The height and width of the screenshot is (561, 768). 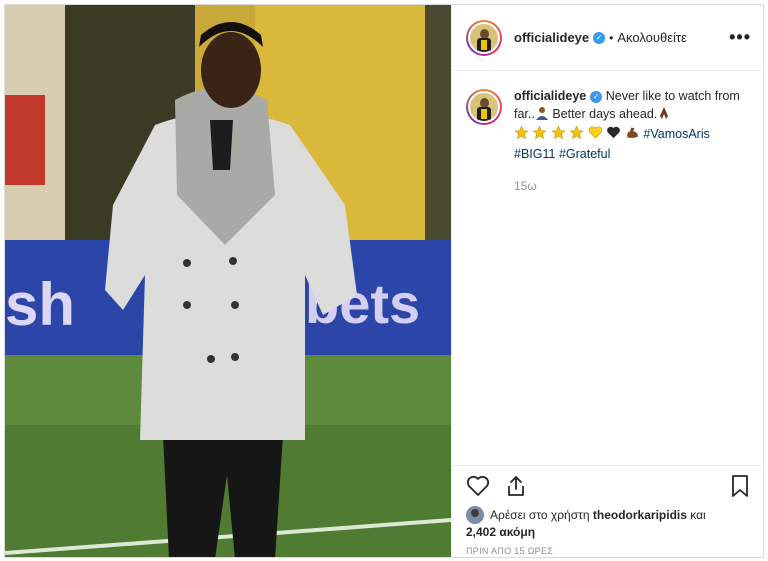 I want to click on hashtag-big11-link: #BIG11, so click(x=534, y=154).